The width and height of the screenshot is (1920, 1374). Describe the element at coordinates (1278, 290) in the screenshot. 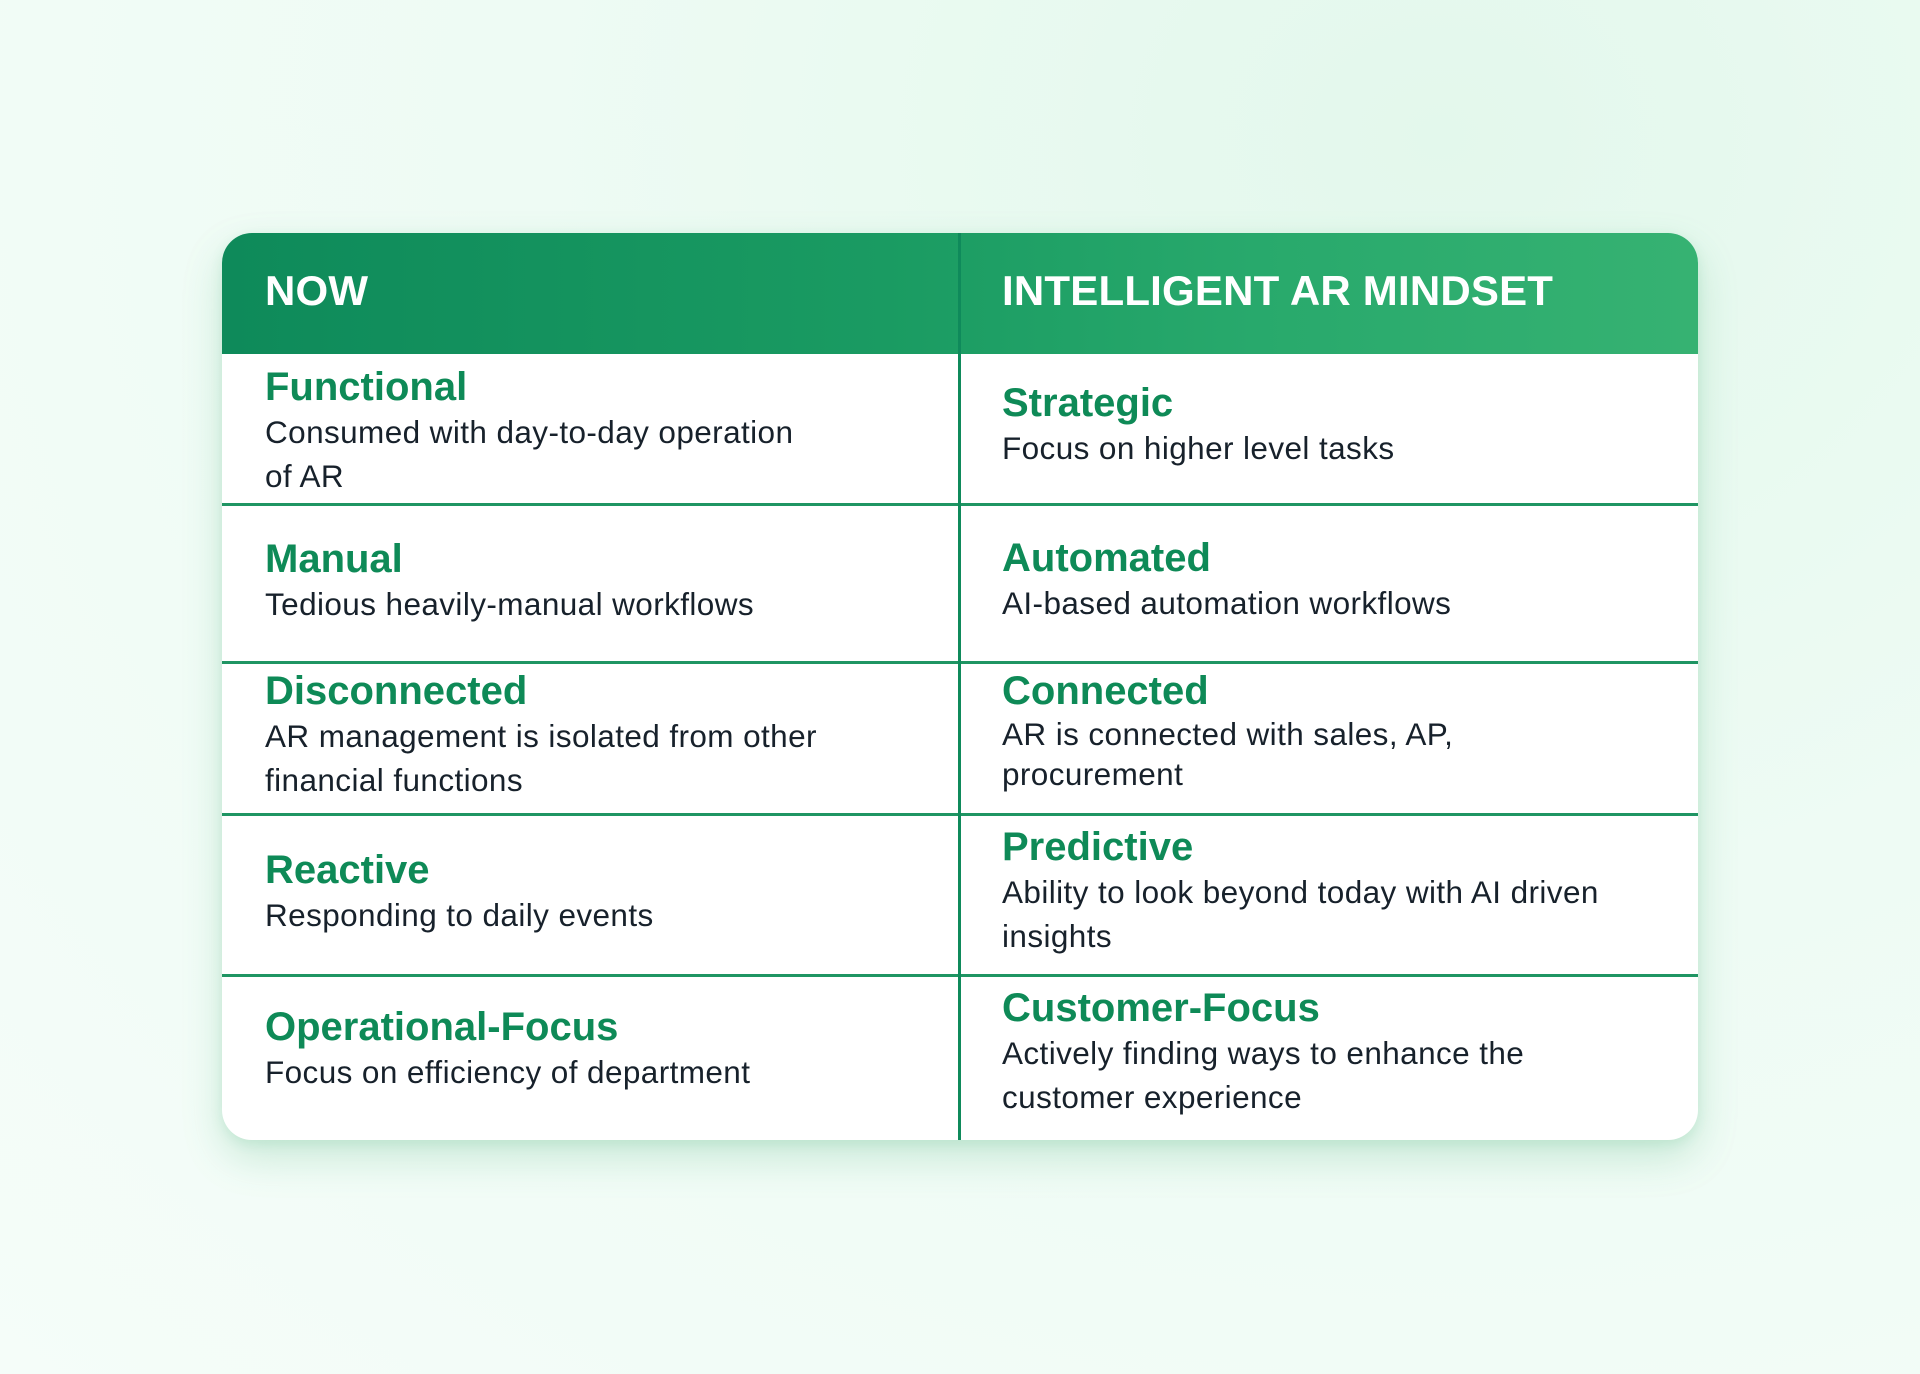

I see `header-intelligent-ar-mindset: INTELLIGENT AR MINDSET` at that location.